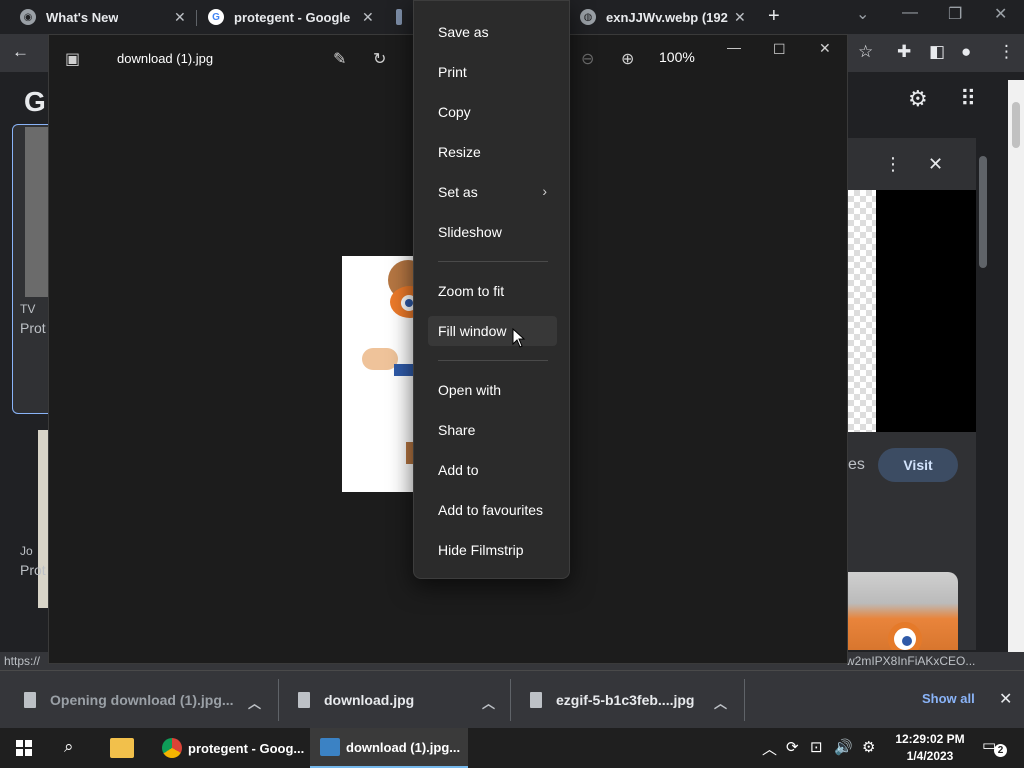 This screenshot has height=768, width=1024. I want to click on volume-icon: 🔊, so click(843, 747).